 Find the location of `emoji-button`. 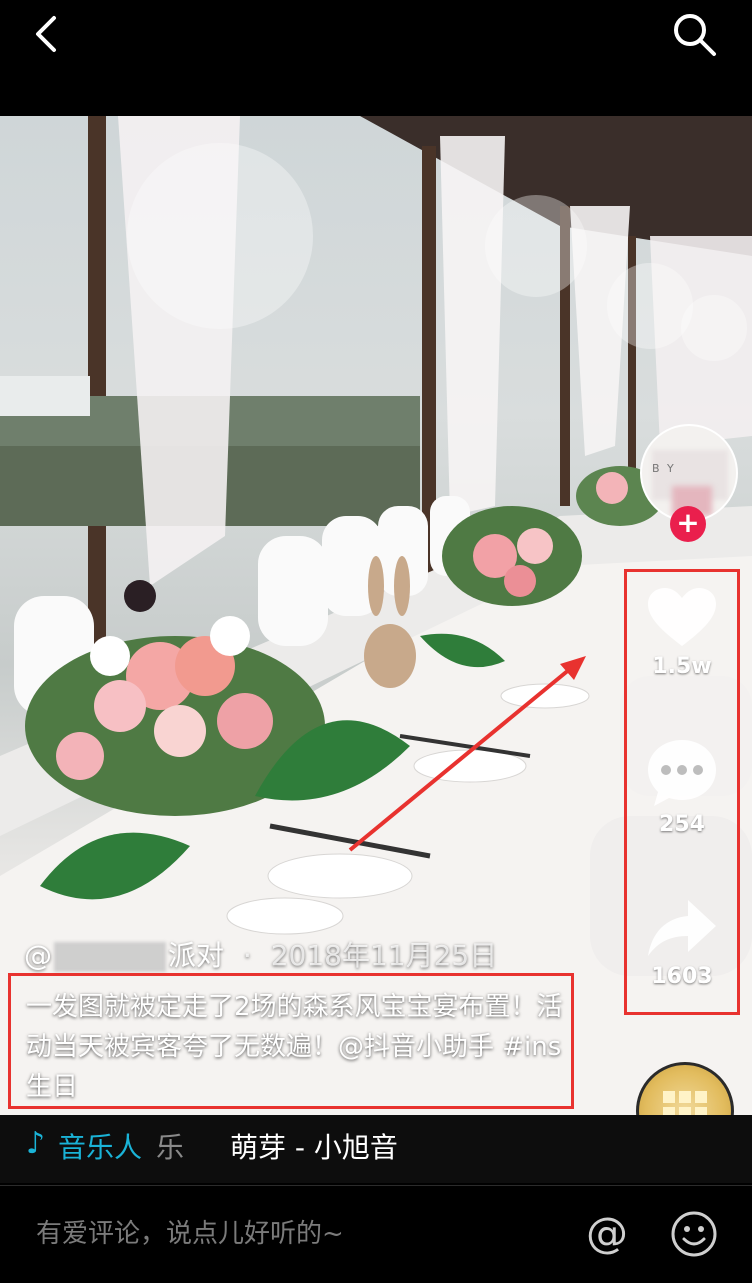

emoji-button is located at coordinates (694, 1234).